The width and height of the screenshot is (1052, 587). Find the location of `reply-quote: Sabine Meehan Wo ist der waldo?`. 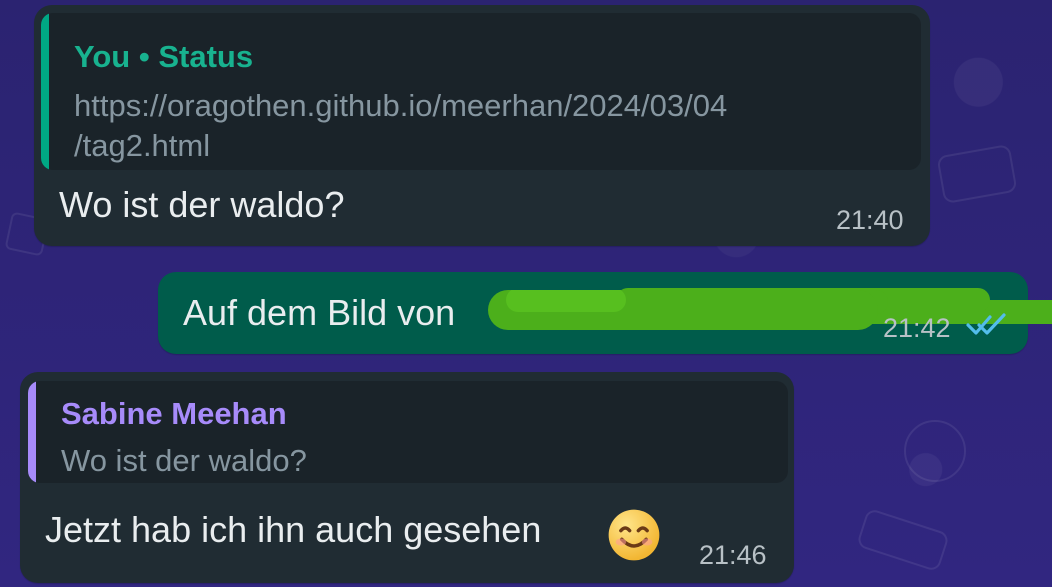

reply-quote: Sabine Meehan Wo ist der waldo? is located at coordinates (408, 432).